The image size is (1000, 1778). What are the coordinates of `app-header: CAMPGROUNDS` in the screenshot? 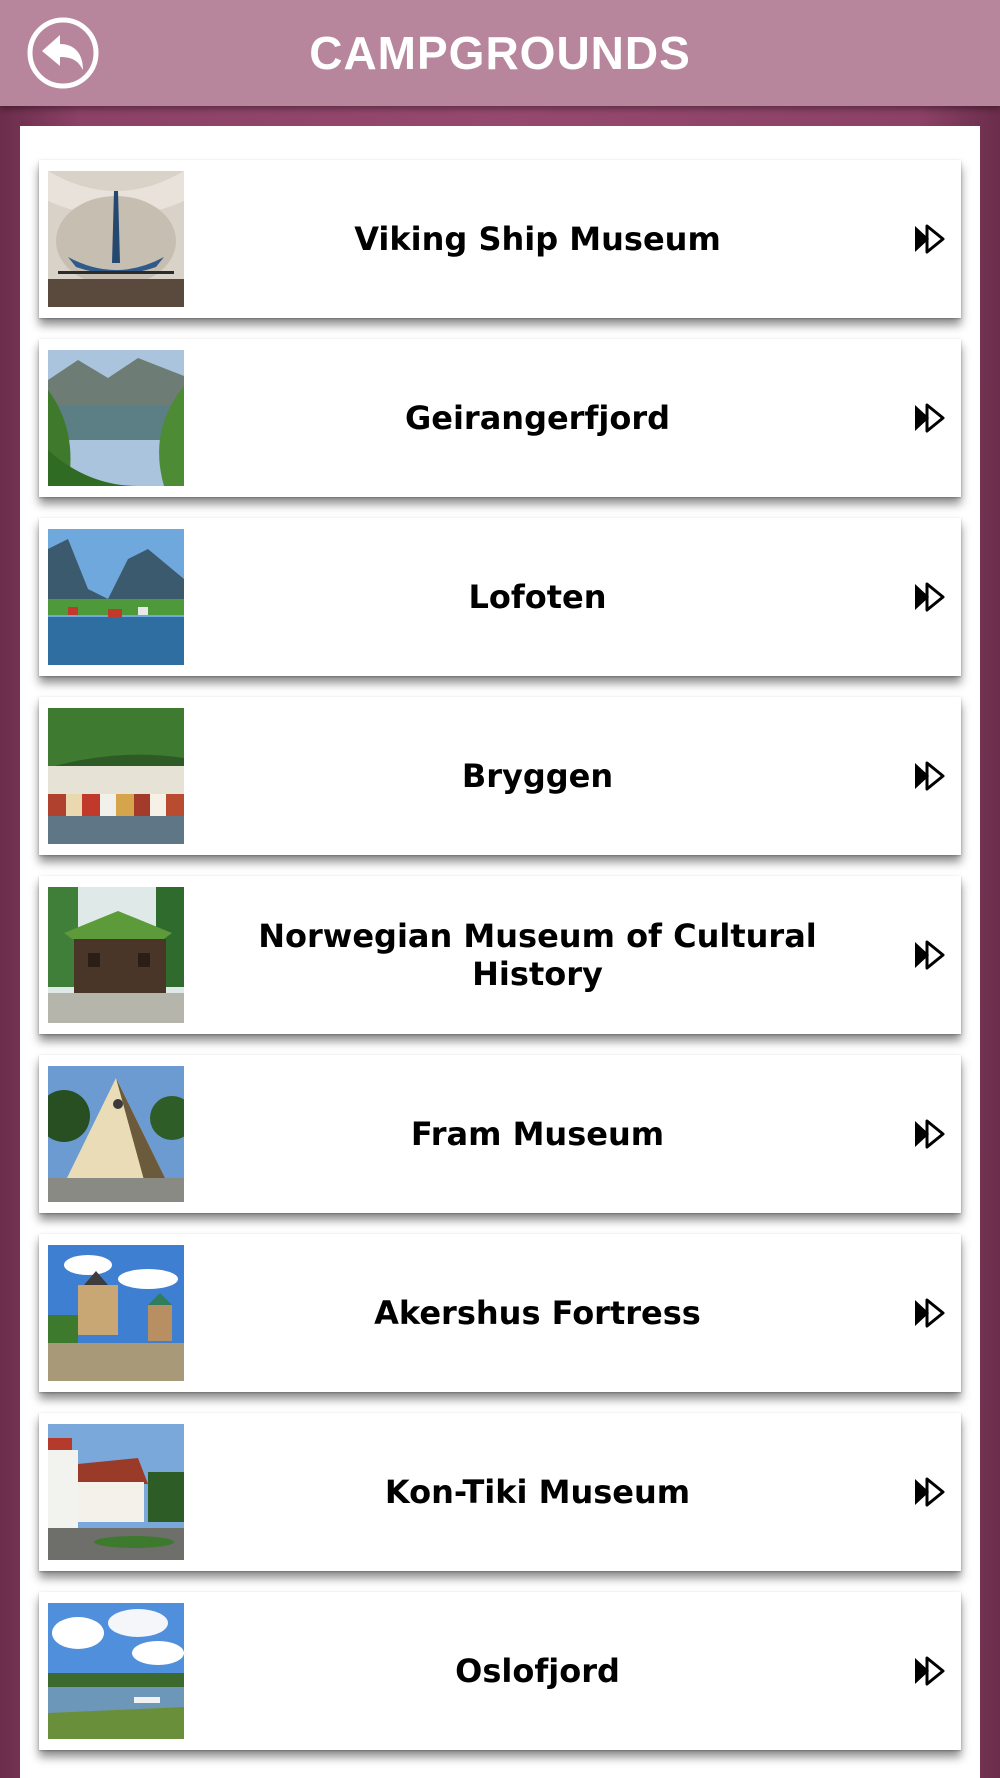 It's located at (500, 53).